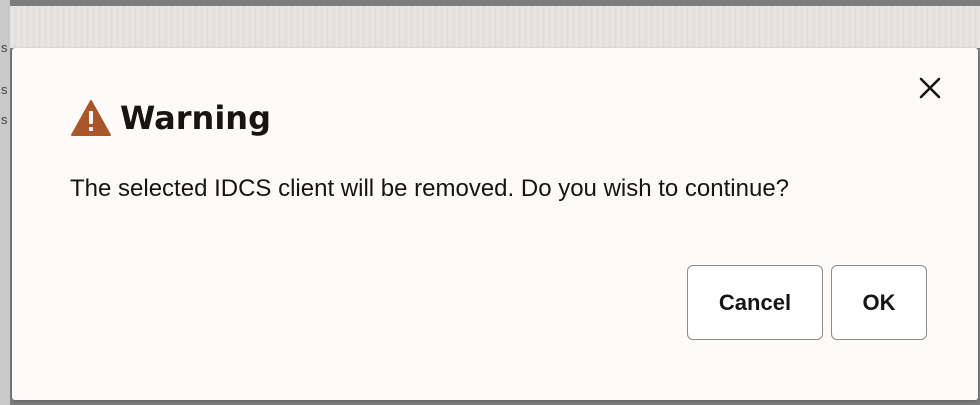 This screenshot has height=405, width=980. What do you see at coordinates (91, 118) in the screenshot?
I see `warning-triangle-icon` at bounding box center [91, 118].